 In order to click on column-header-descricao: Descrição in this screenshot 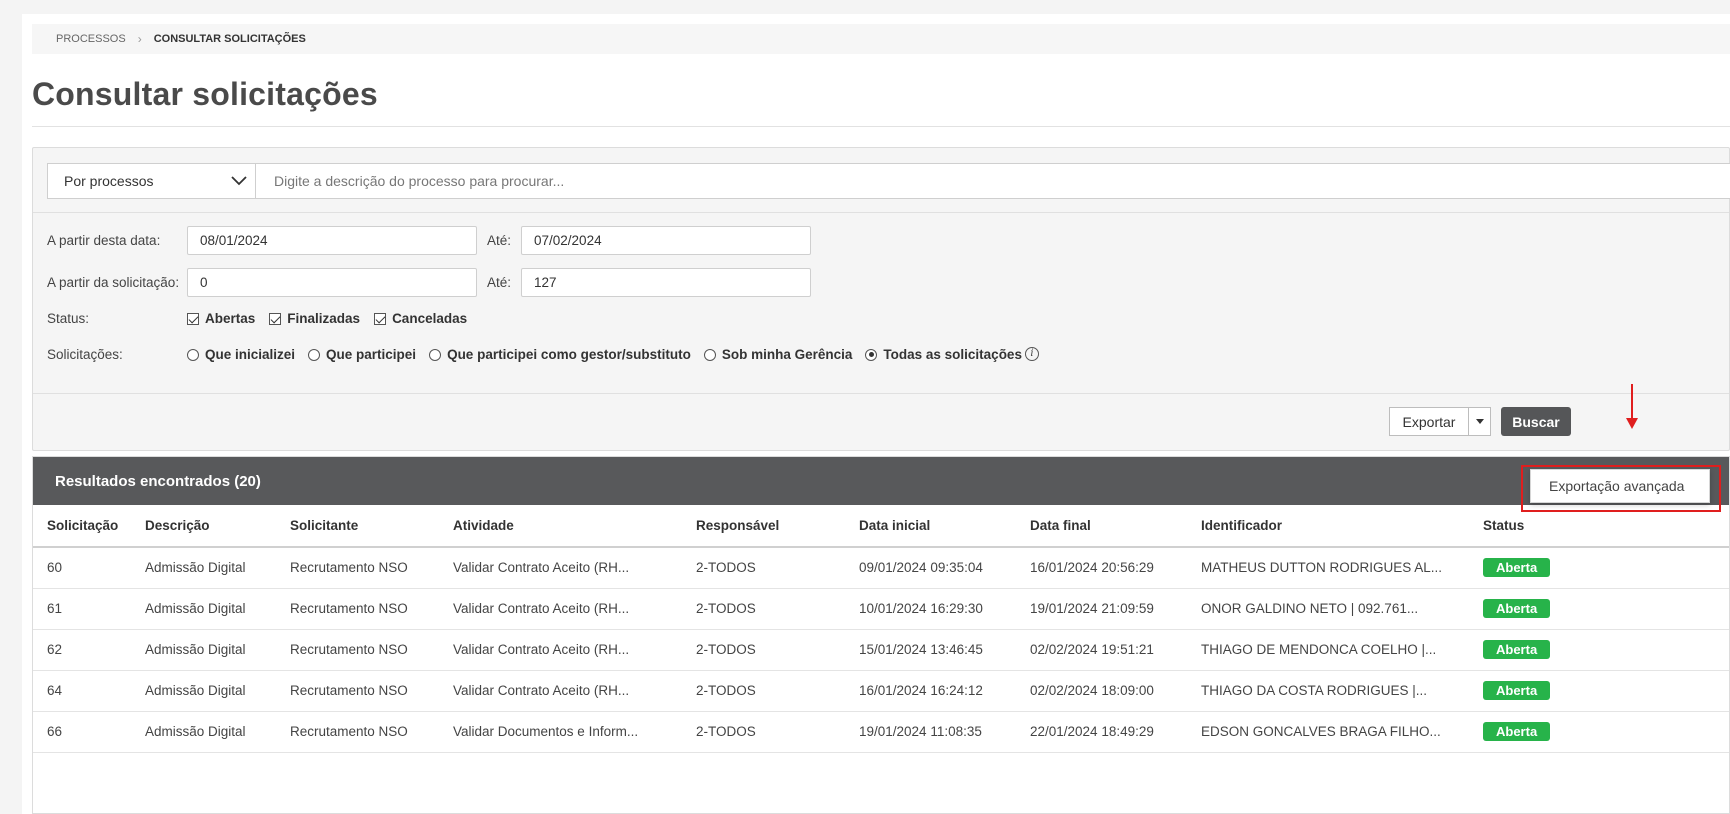, I will do `click(203, 526)`.